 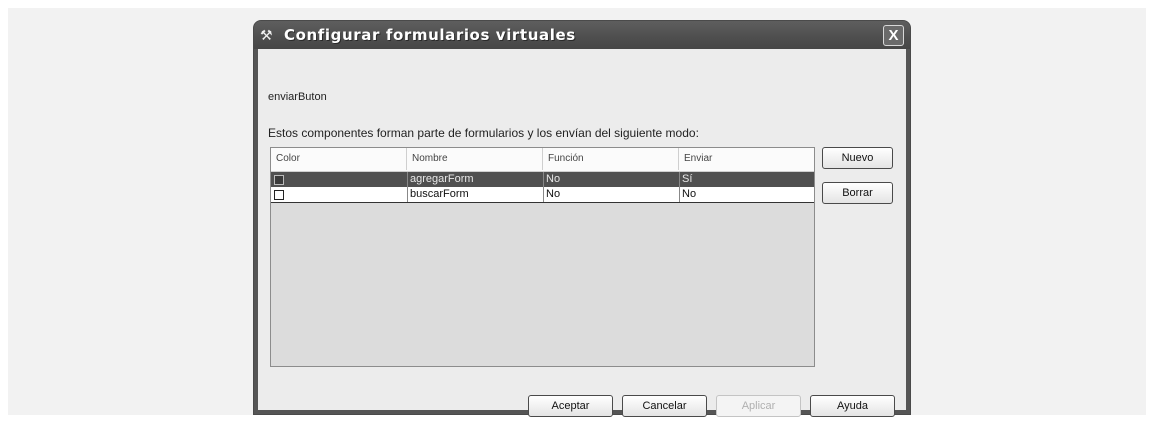 I want to click on enviar-cell: Sí, so click(x=746, y=179).